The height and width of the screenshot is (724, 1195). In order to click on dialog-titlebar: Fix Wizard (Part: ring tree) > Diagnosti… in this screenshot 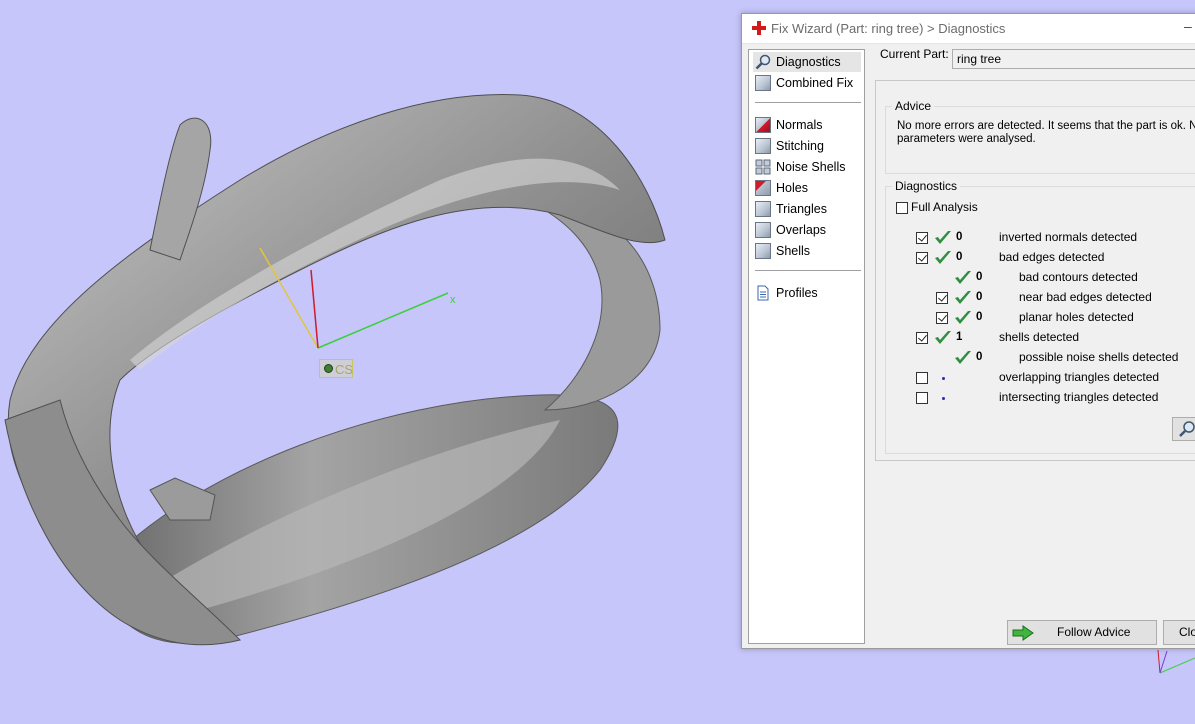, I will do `click(968, 29)`.